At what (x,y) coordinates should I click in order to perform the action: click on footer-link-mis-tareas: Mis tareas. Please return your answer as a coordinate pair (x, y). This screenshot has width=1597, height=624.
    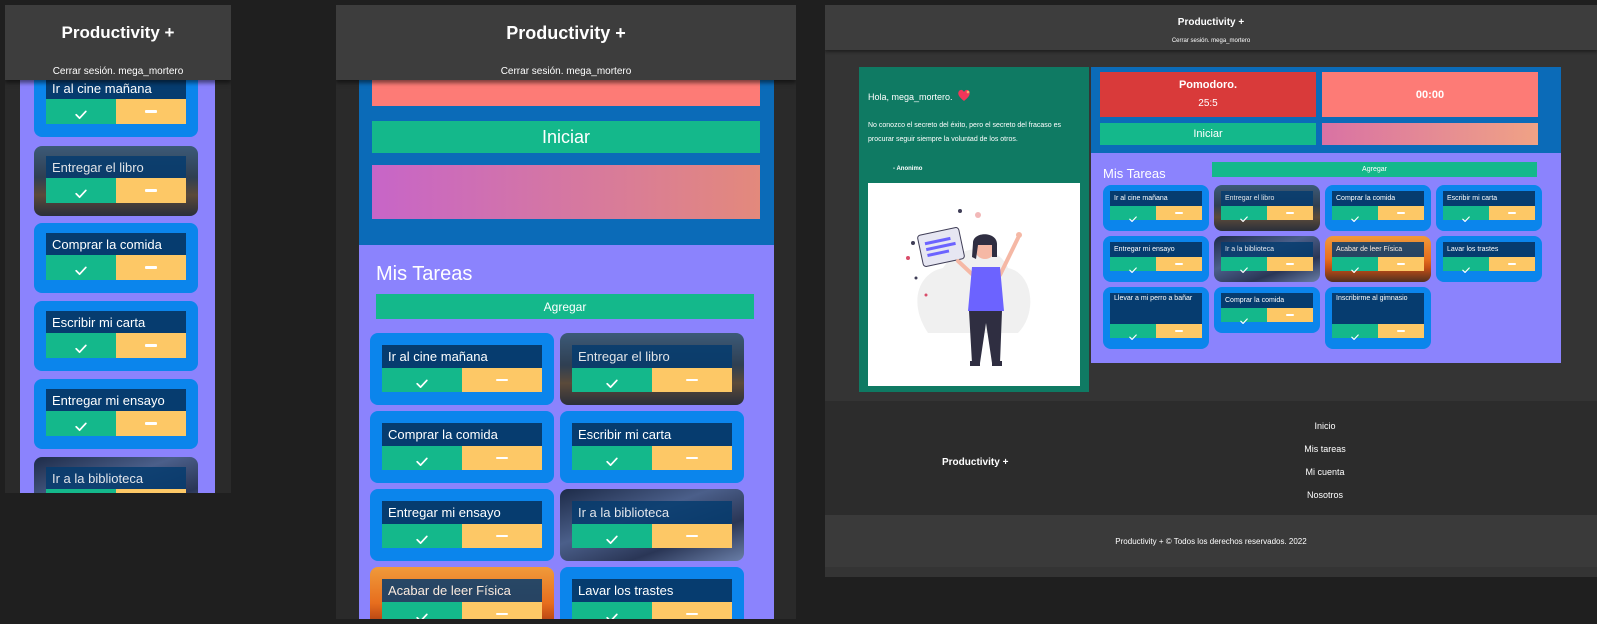
    Looking at the image, I should click on (1325, 455).